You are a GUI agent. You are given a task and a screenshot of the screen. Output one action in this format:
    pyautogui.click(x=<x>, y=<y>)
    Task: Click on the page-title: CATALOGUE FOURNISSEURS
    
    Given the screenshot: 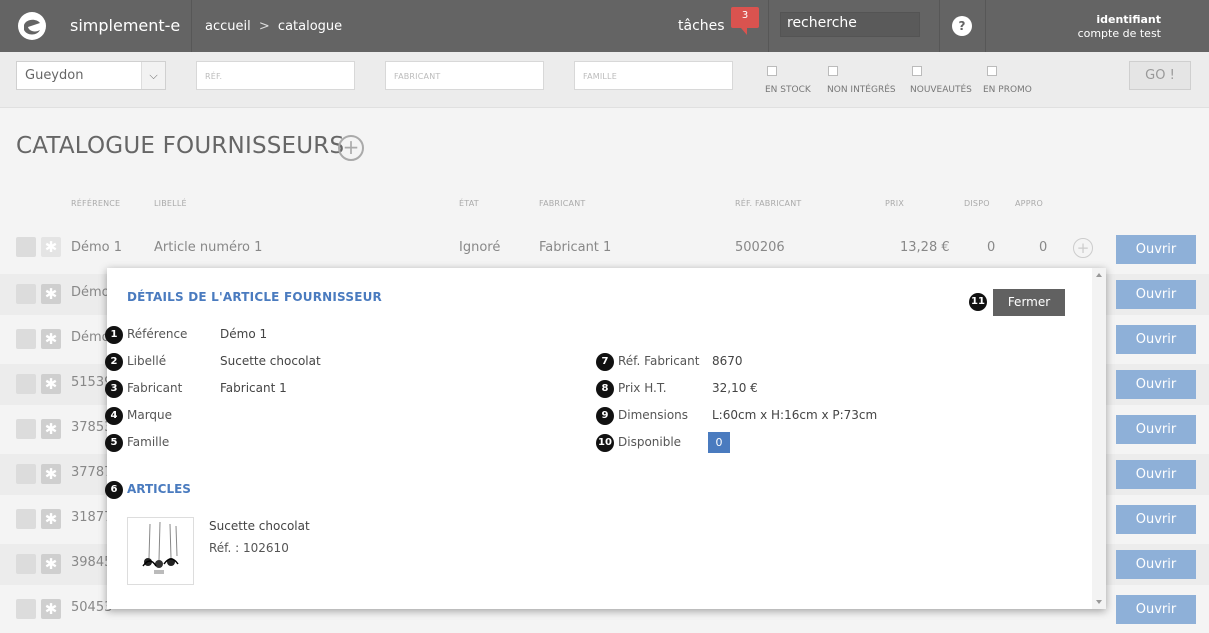 What is the action you would take?
    pyautogui.click(x=180, y=146)
    